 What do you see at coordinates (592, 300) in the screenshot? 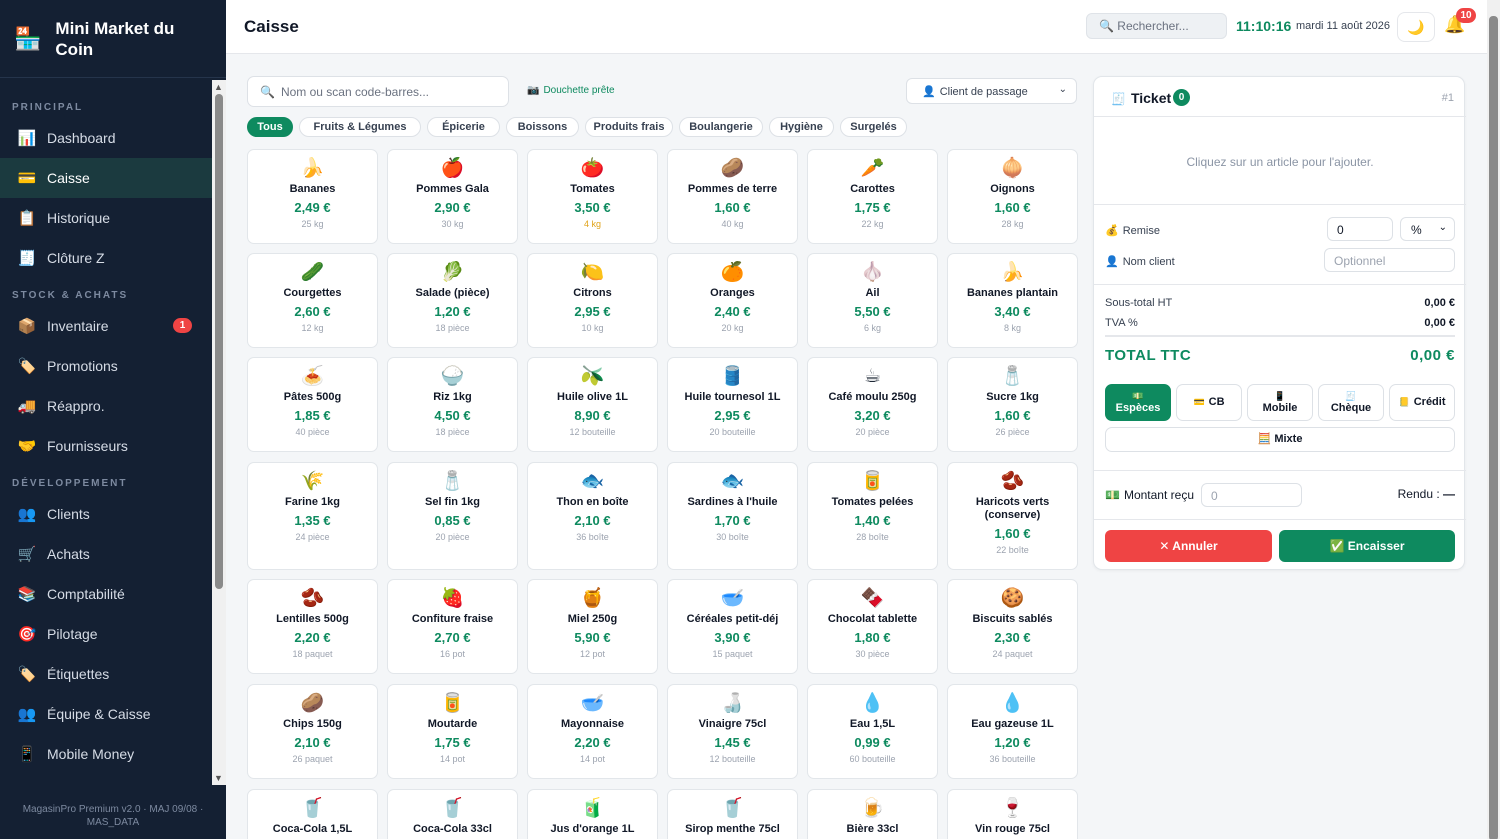
I see `product-card: 🍋 Citrons 2,95 € 10 kg` at bounding box center [592, 300].